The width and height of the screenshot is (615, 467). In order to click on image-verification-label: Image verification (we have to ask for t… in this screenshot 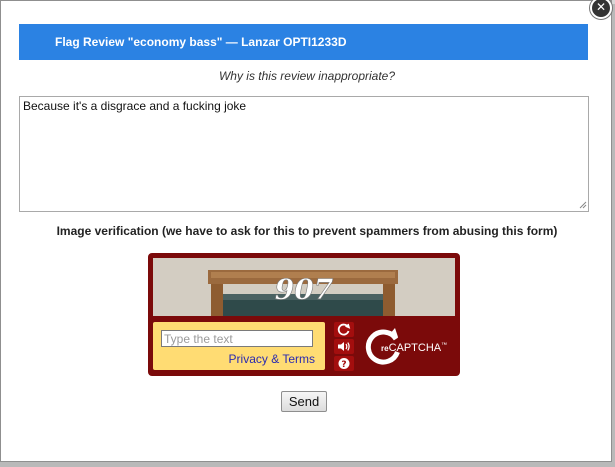, I will do `click(307, 231)`.